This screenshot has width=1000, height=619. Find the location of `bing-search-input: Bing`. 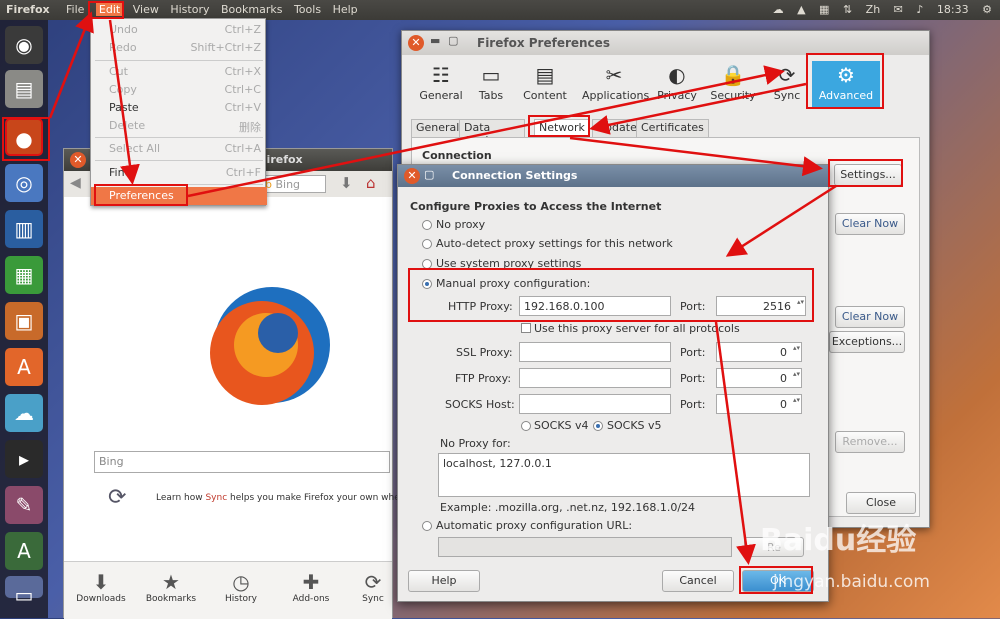

bing-search-input: Bing is located at coordinates (242, 462).